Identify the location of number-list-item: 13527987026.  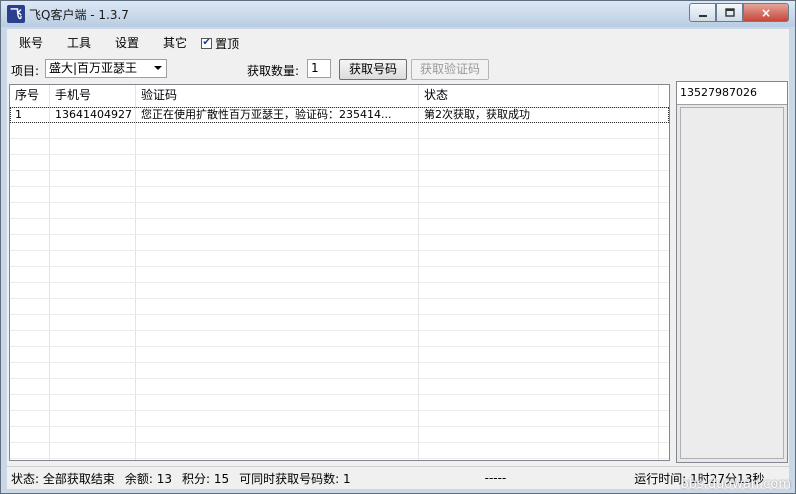
(732, 93).